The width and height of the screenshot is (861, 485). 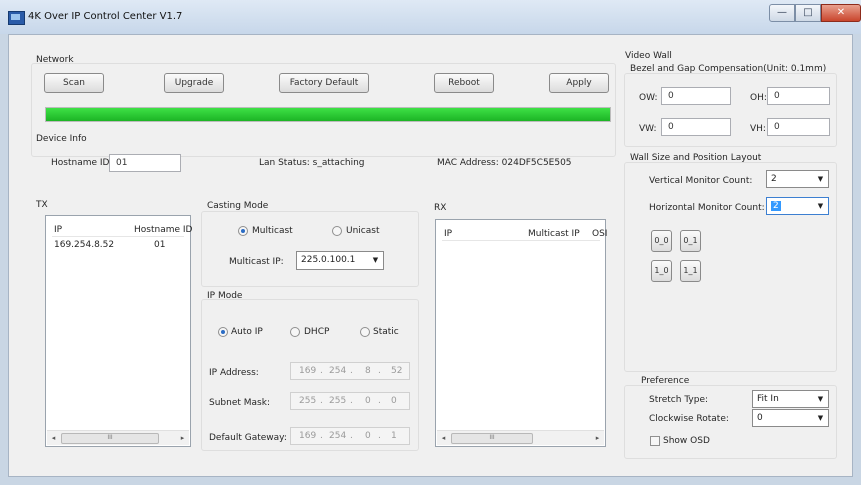 I want to click on lan-status: Lan Status: s_attaching, so click(x=312, y=163).